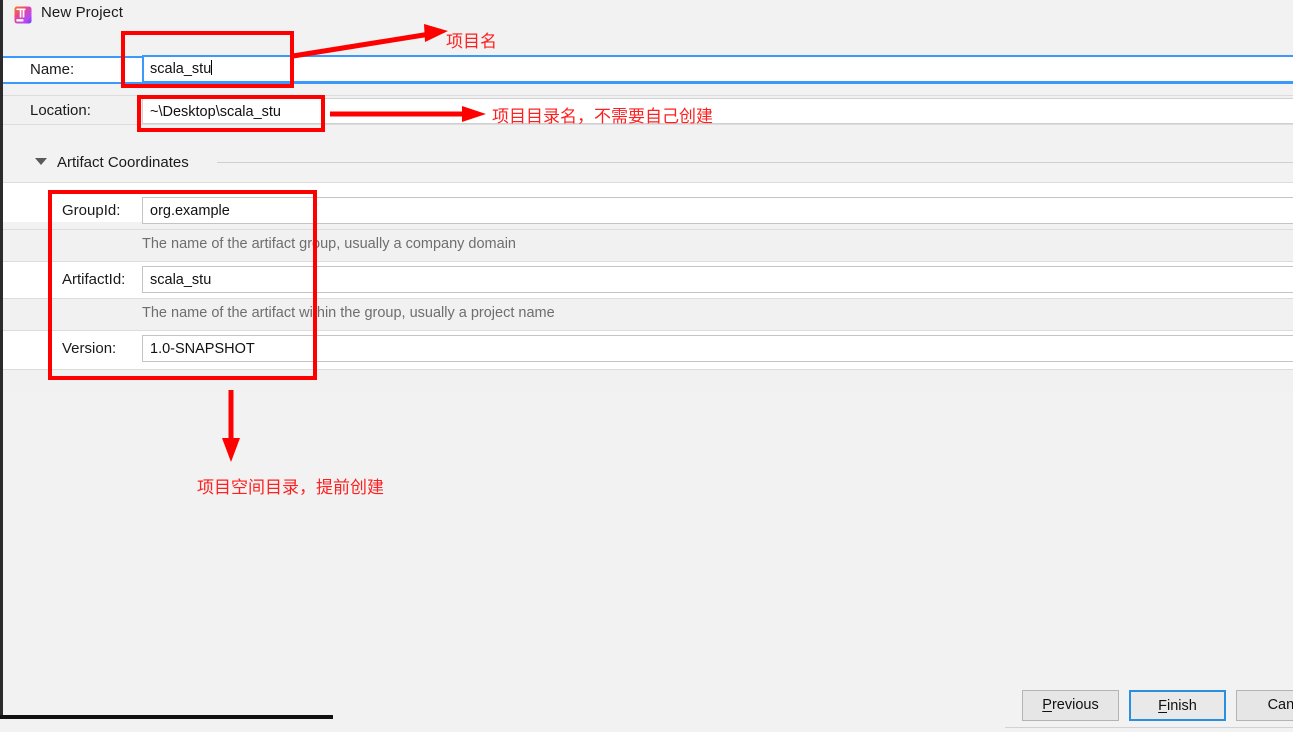 The height and width of the screenshot is (732, 1293). Describe the element at coordinates (1149, 727) in the screenshot. I see `footer-divider` at that location.